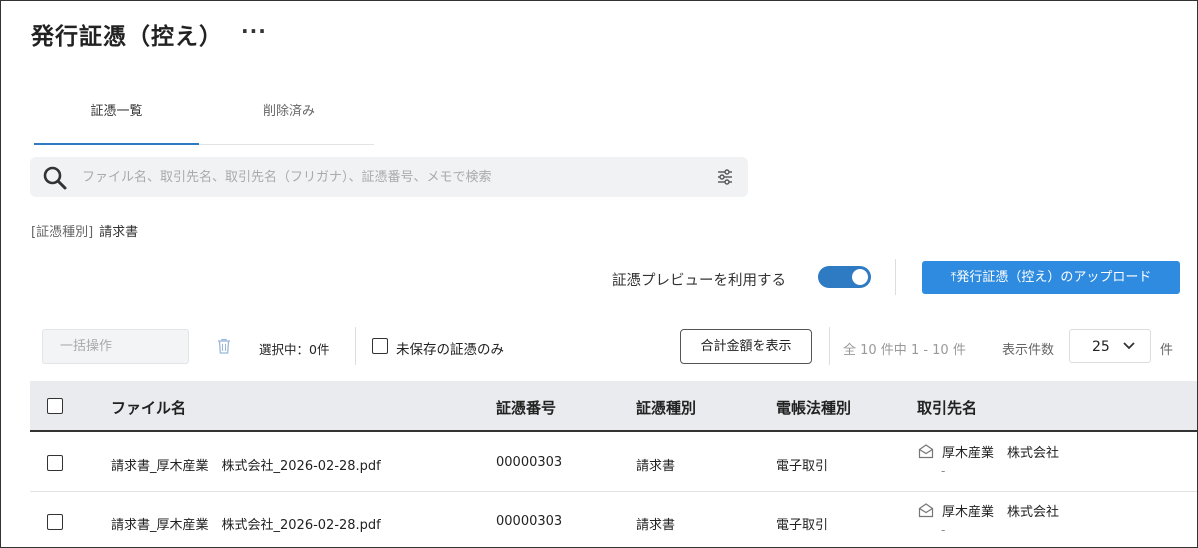 The height and width of the screenshot is (548, 1198). What do you see at coordinates (450, 350) in the screenshot?
I see `unsaved-only-label: 未保存の証憑のみ` at bounding box center [450, 350].